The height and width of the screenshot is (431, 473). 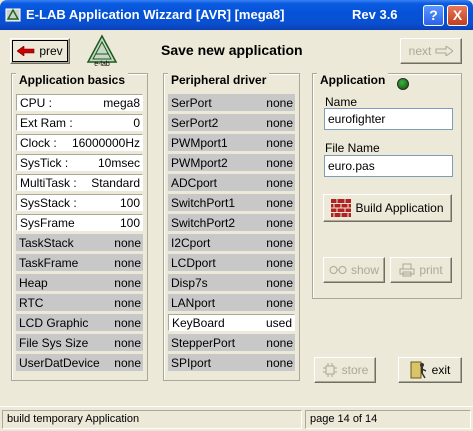 What do you see at coordinates (219, 80) in the screenshot?
I see `peripheral-title: Peripheral driver` at bounding box center [219, 80].